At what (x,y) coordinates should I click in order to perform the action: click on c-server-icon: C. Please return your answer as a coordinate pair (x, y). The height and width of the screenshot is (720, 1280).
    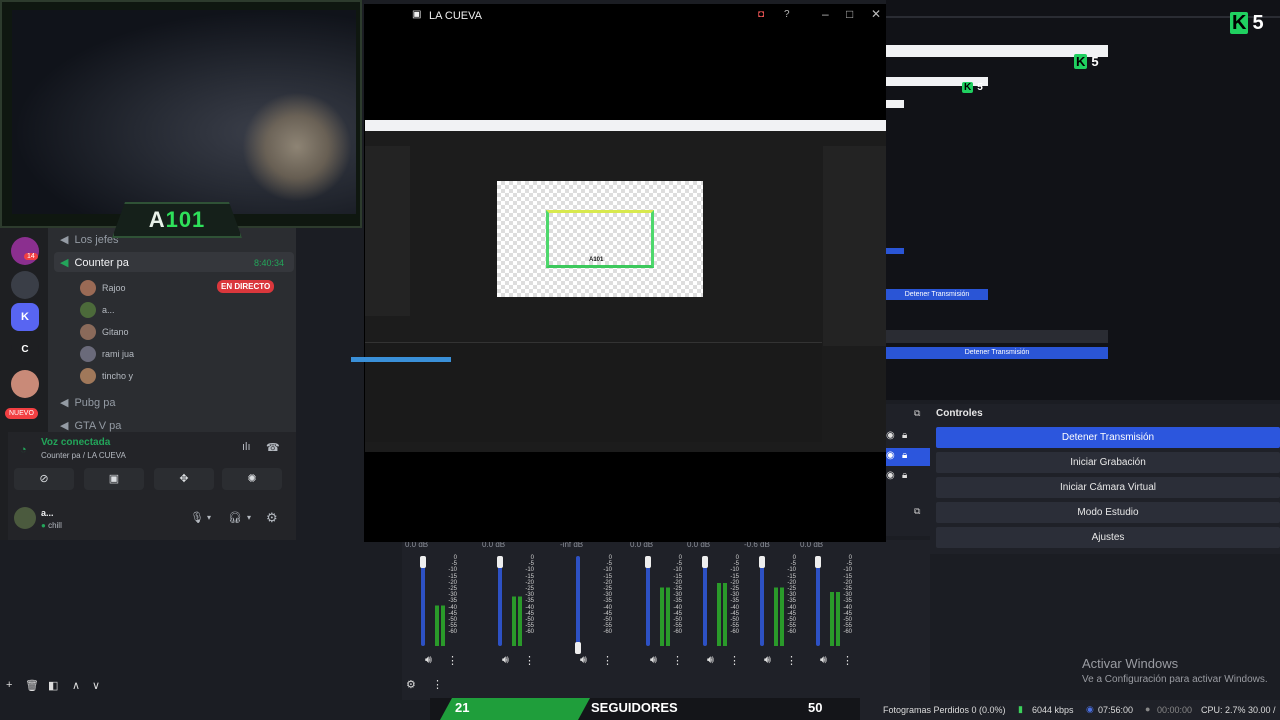
    Looking at the image, I should click on (25, 350).